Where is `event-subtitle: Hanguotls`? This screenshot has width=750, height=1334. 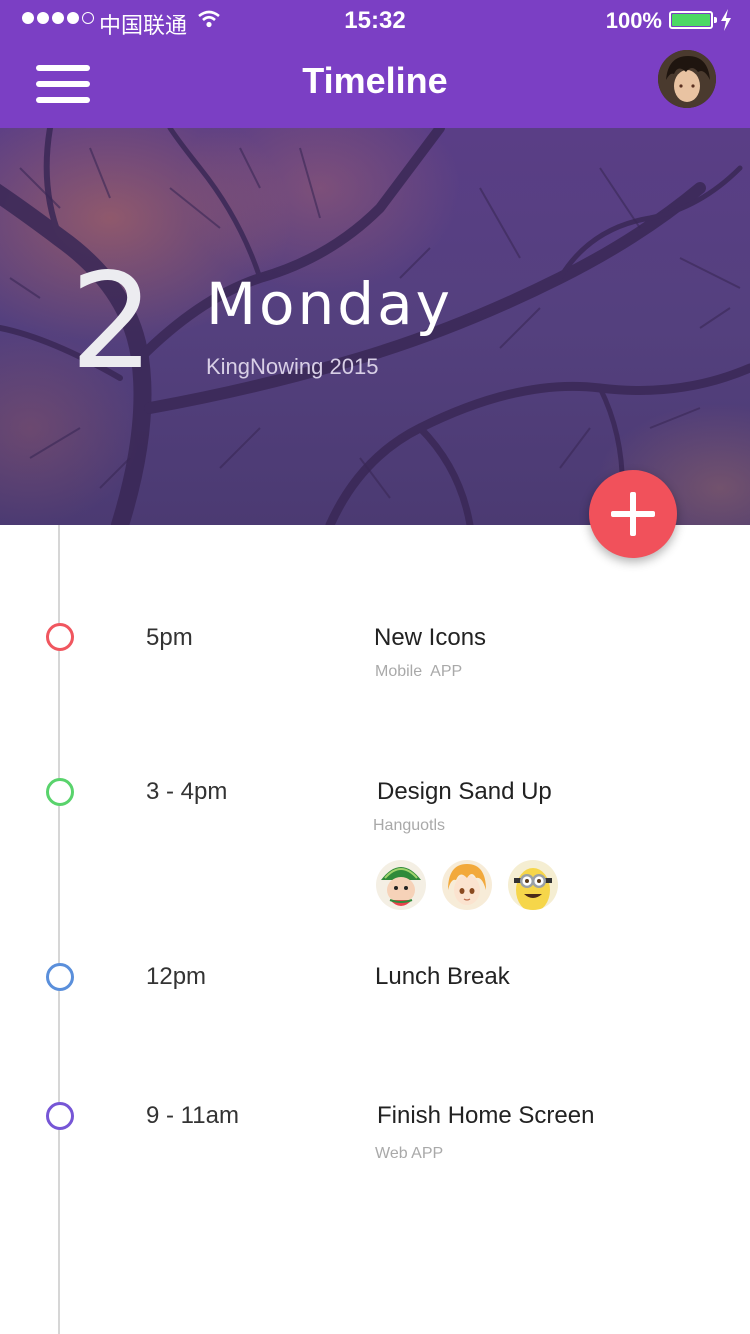 event-subtitle: Hanguotls is located at coordinates (409, 825).